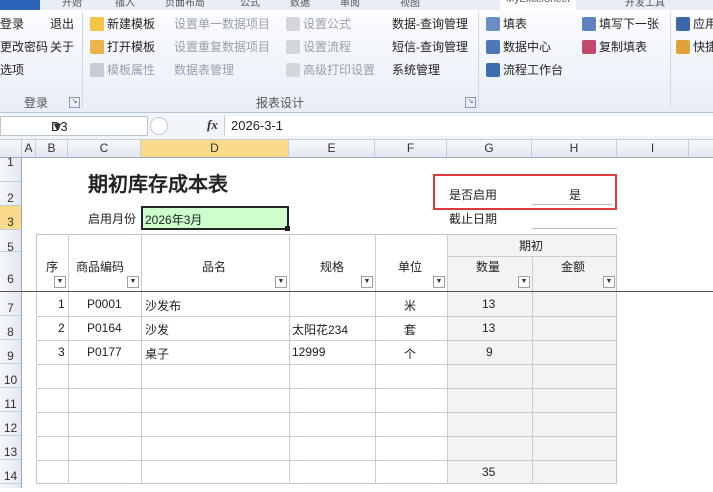 This screenshot has height=492, width=713. Describe the element at coordinates (10, 169) in the screenshot. I see `row-header-1: 1` at that location.